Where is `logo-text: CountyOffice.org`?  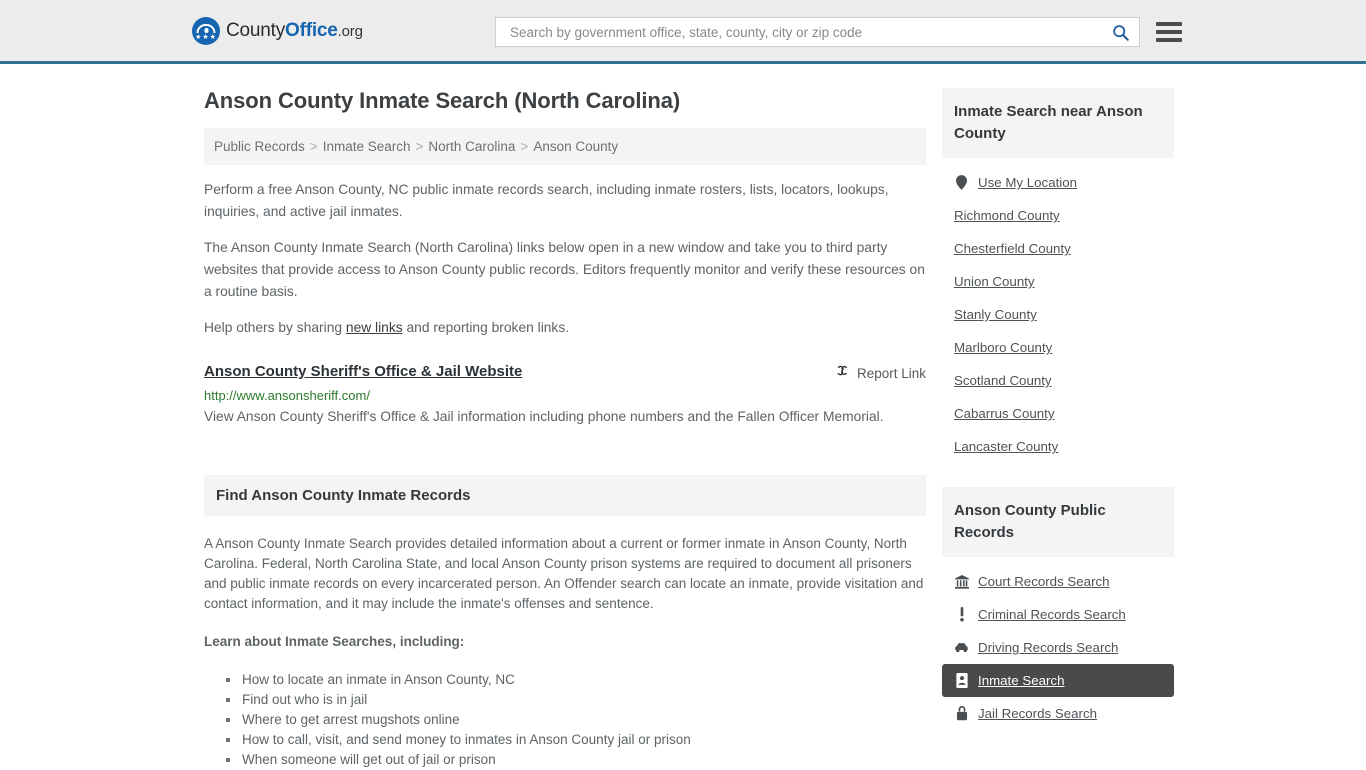
logo-text: CountyOffice.org is located at coordinates (294, 31).